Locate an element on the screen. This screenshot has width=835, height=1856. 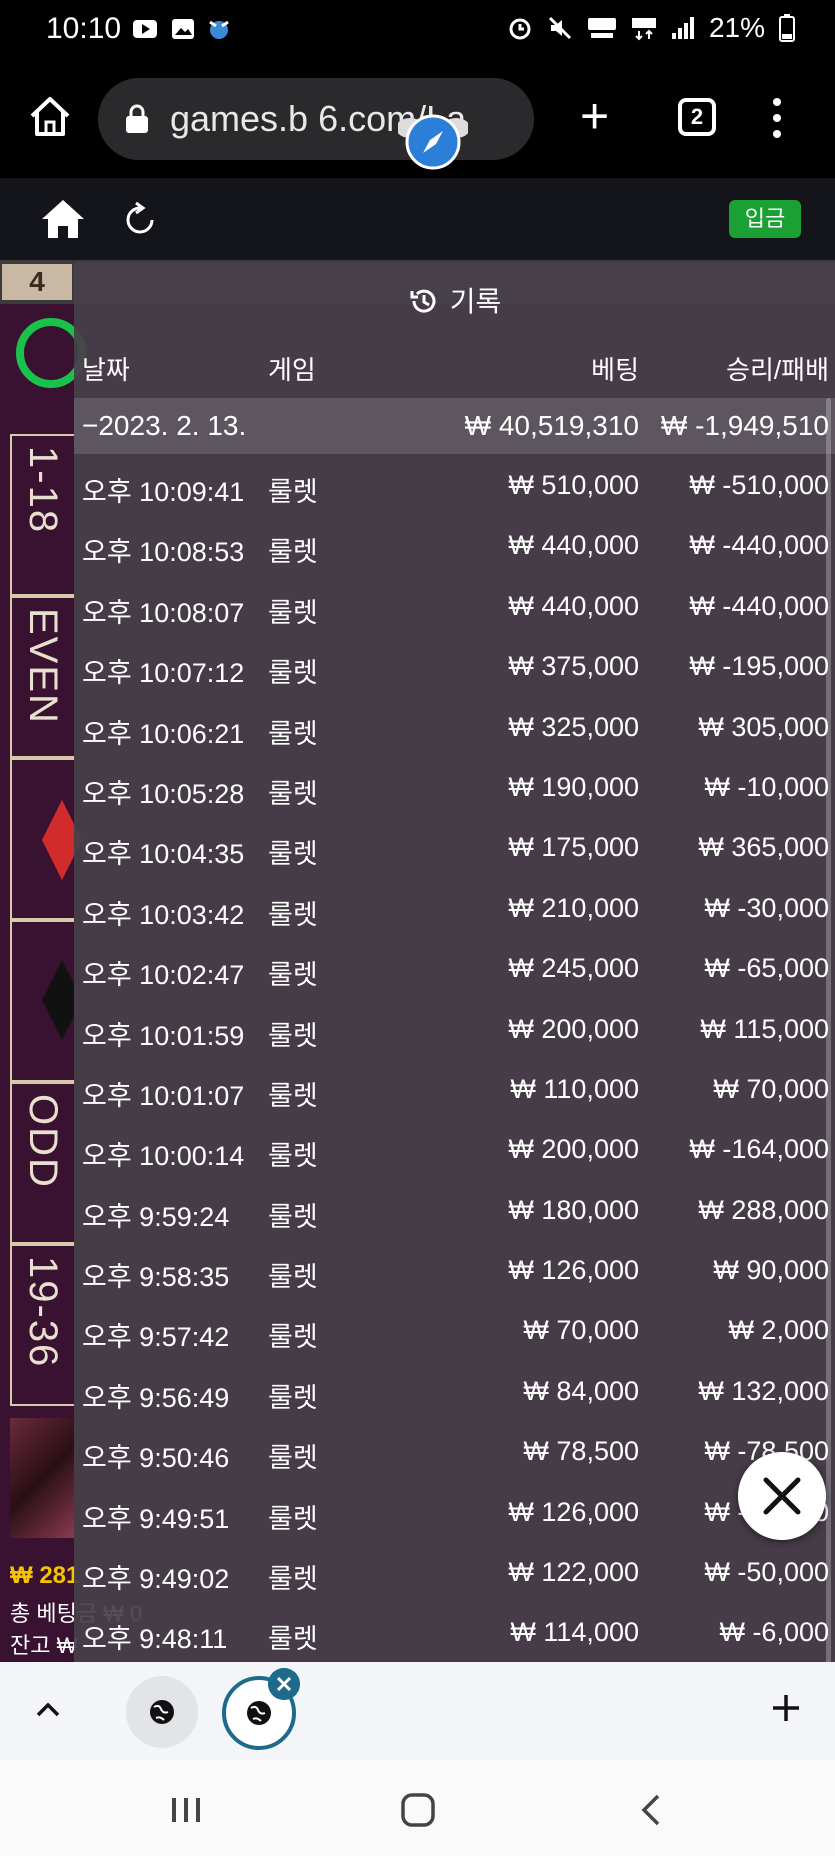
row-time: 오후 9:56:49 is located at coordinates (156, 1397).